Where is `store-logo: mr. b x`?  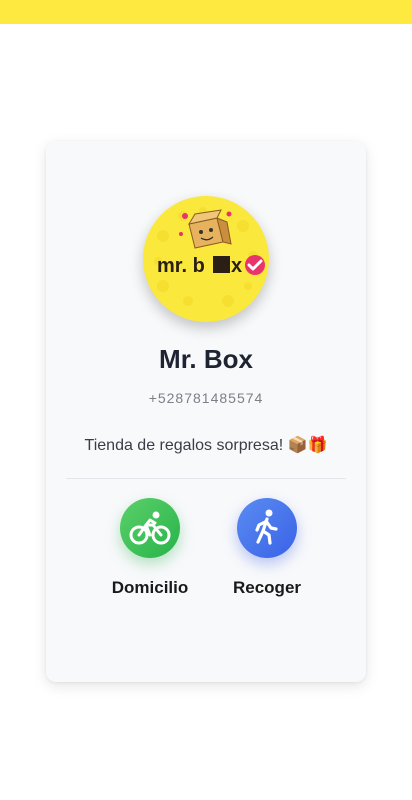 store-logo: mr. b x is located at coordinates (206, 259).